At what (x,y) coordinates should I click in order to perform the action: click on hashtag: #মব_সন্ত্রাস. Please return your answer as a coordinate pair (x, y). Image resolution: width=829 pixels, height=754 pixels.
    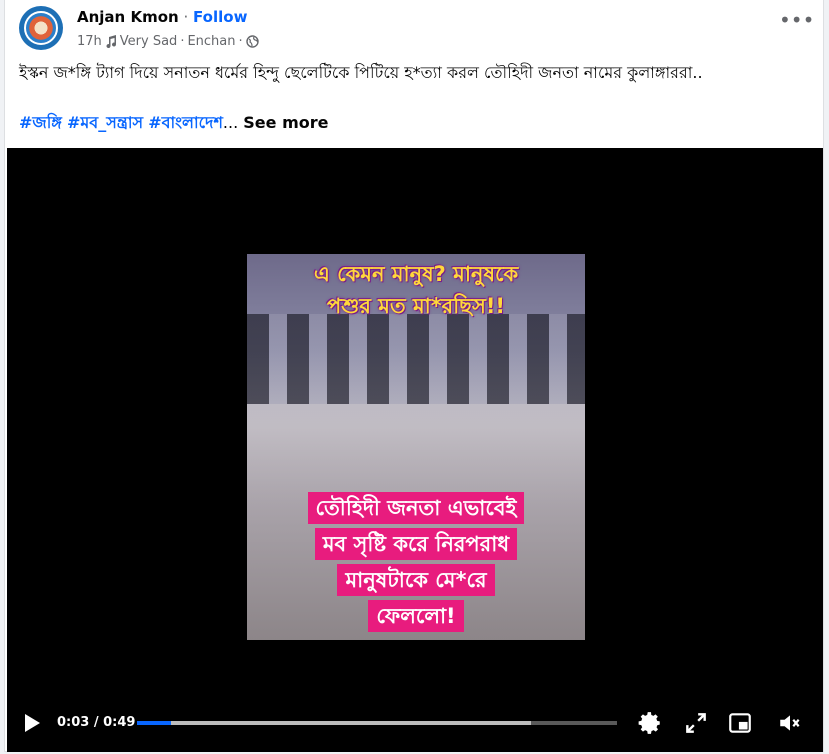
    Looking at the image, I should click on (105, 122).